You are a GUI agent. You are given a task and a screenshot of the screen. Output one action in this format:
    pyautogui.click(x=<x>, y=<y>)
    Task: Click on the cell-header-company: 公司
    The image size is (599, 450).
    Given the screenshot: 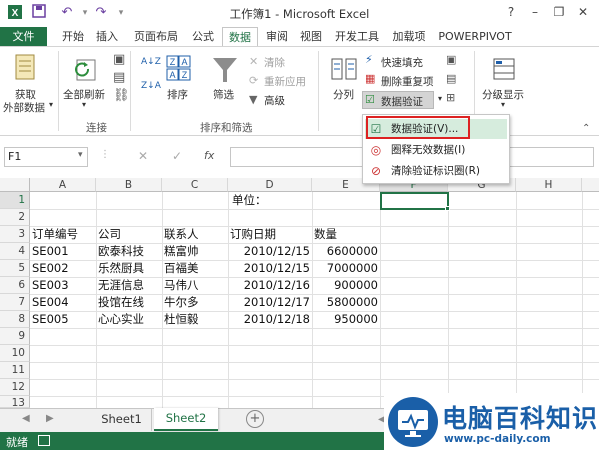 What is the action you would take?
    pyautogui.click(x=109, y=234)
    